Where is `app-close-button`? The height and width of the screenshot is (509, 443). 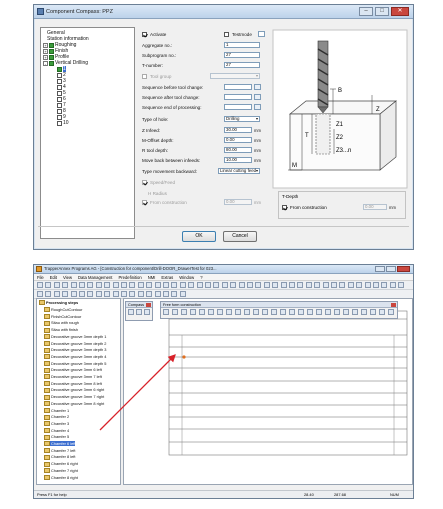 app-close-button is located at coordinates (403, 269).